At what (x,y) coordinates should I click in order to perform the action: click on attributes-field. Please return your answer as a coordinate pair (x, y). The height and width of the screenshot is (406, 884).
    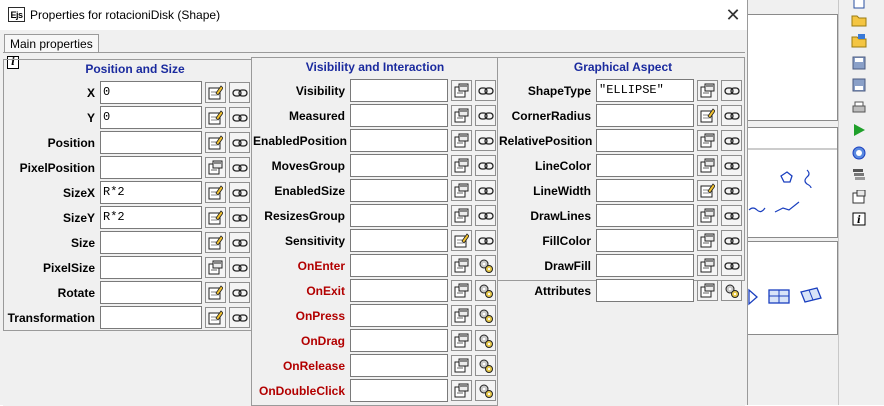
    Looking at the image, I should click on (645, 290).